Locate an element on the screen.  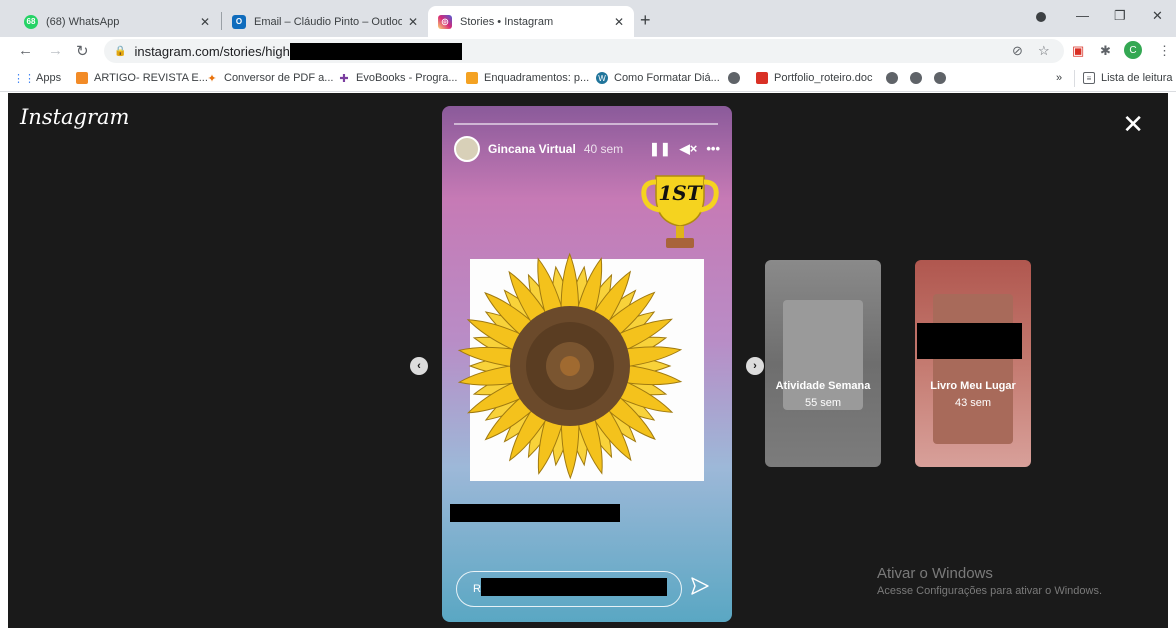
menu-dots-icon: ⋮ is located at coordinates (1164, 51).